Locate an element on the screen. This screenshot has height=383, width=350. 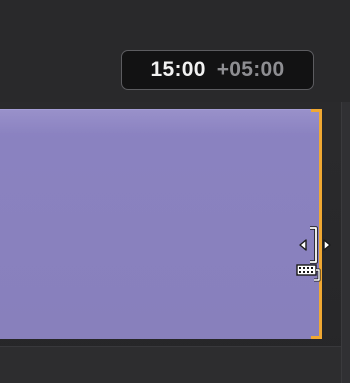
timecode-overlay: 15:00 +05:00 is located at coordinates (217, 70).